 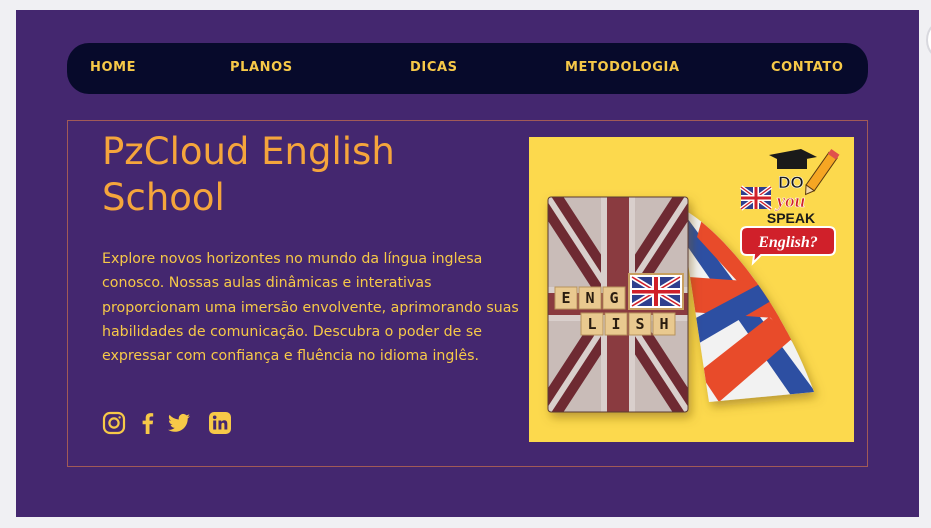 I want to click on flag-tile-graphic, so click(x=656, y=291).